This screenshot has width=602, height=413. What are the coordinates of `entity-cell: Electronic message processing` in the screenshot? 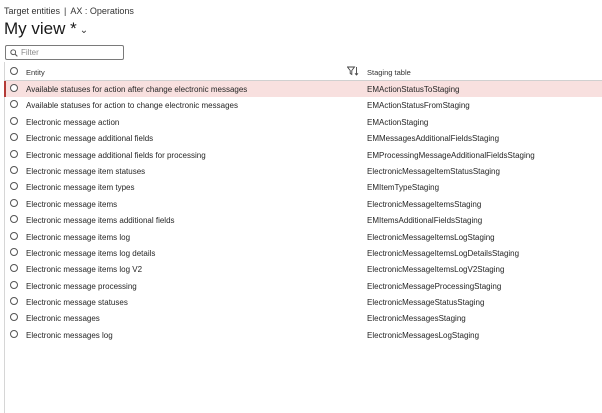 It's located at (81, 286).